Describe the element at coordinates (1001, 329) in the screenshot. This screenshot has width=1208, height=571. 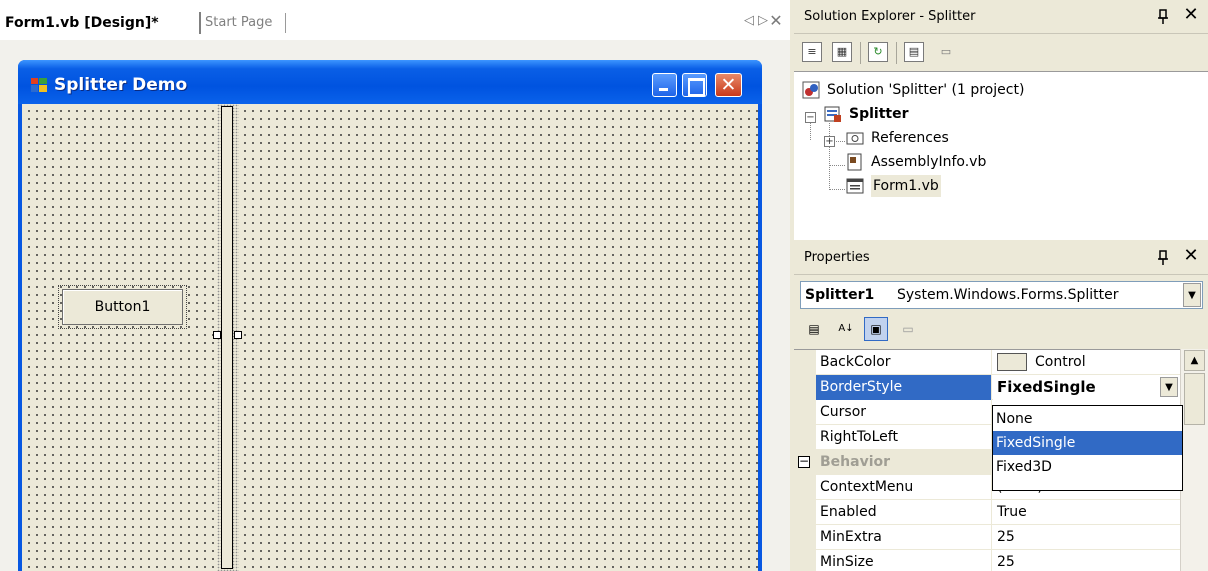
I see `properties-toolbar: ▤ A↓ ▣ ▭` at that location.